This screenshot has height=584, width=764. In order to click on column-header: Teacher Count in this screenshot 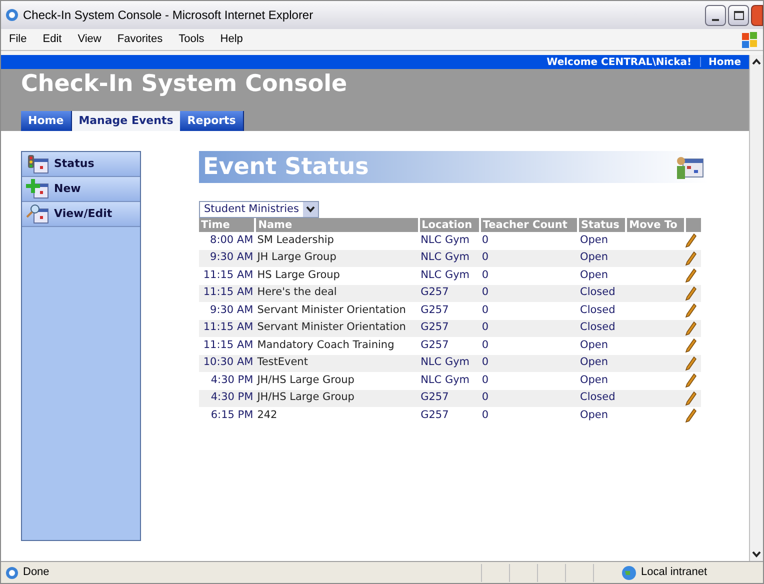, I will do `click(529, 225)`.